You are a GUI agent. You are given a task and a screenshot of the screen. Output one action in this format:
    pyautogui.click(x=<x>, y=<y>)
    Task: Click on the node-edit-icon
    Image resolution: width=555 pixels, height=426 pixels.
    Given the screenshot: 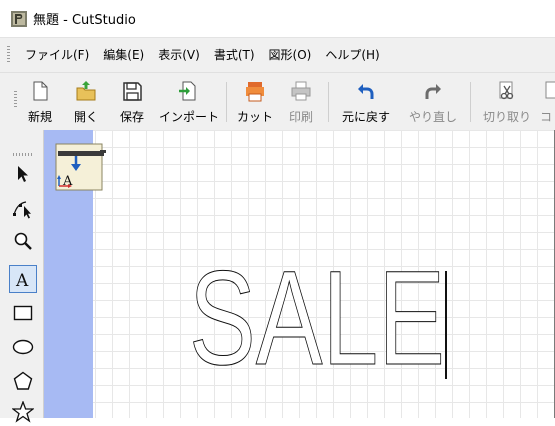 What is the action you would take?
    pyautogui.click(x=22, y=210)
    